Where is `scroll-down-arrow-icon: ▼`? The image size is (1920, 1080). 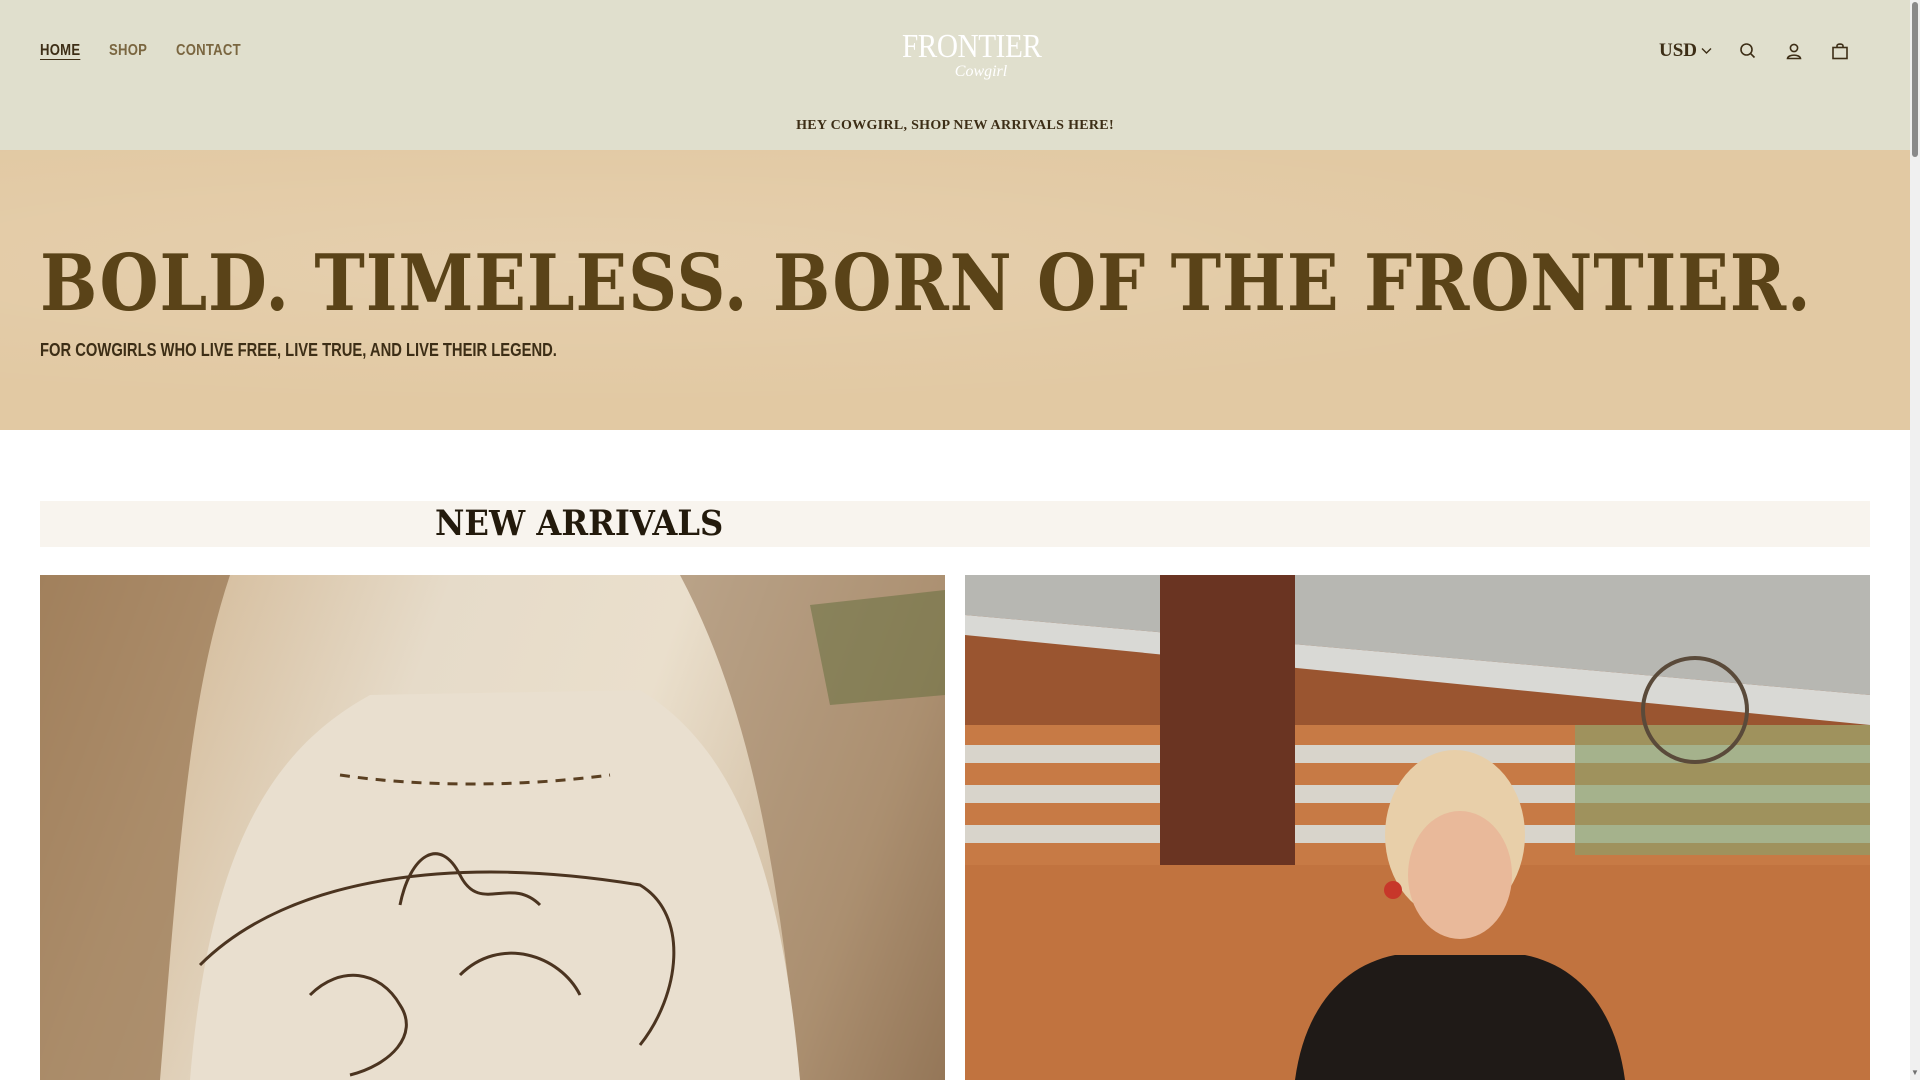
scroll-down-arrow-icon: ▼ is located at coordinates (1915, 1073).